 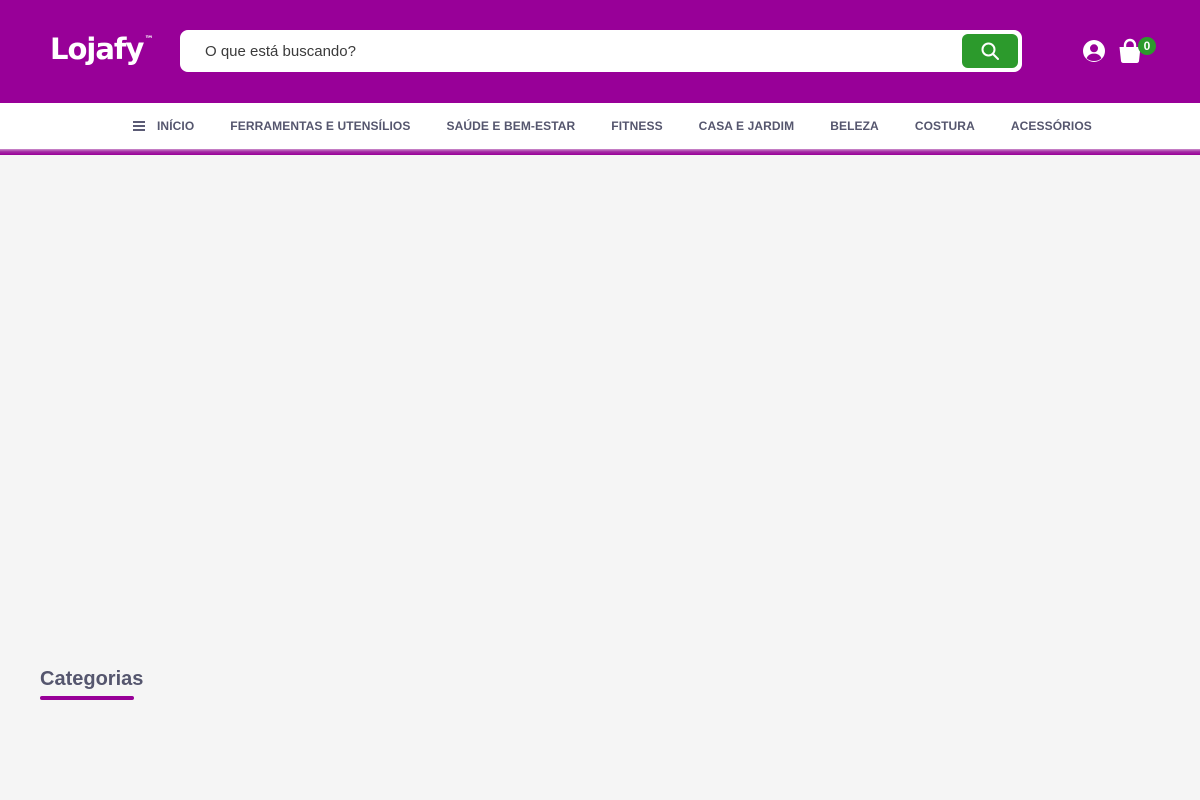 What do you see at coordinates (1051, 126) in the screenshot?
I see `nav-item-acessorios: ACESSÓRIOS` at bounding box center [1051, 126].